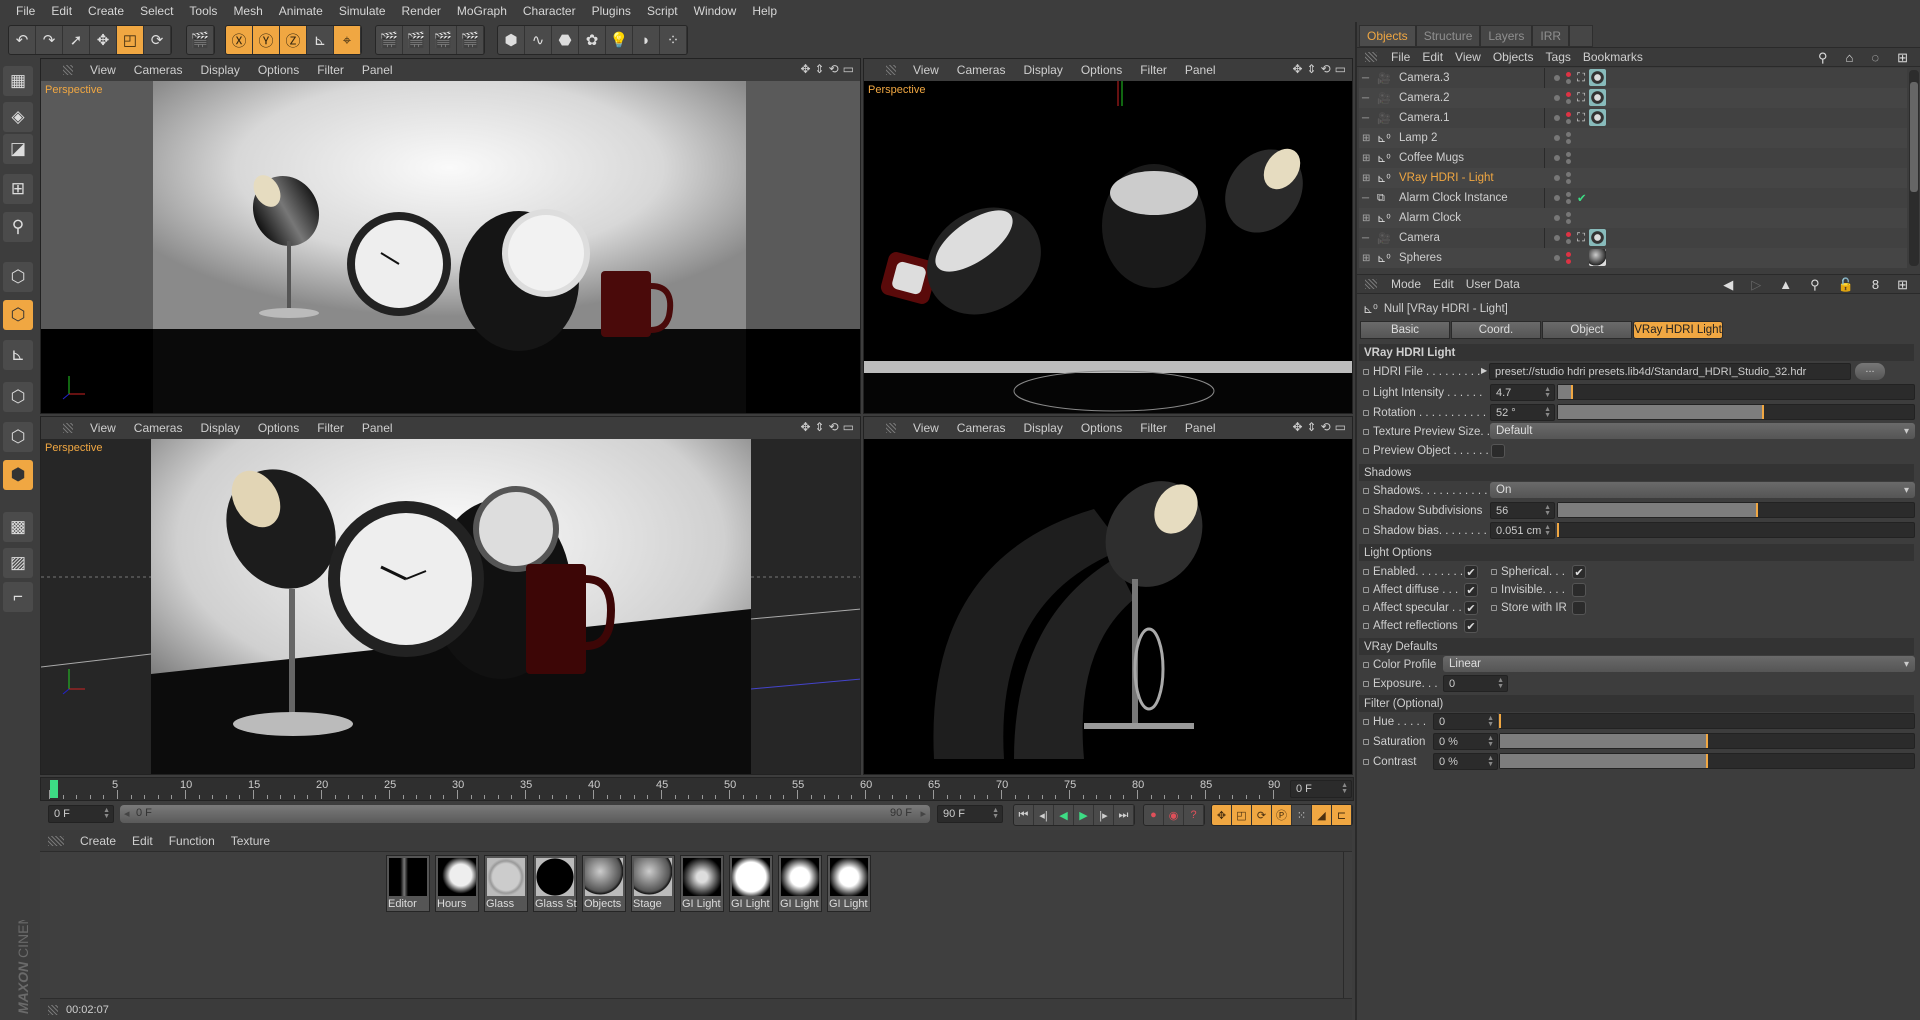 The image size is (1920, 1020). What do you see at coordinates (653, 883) in the screenshot?
I see `material-swatch: Stage` at bounding box center [653, 883].